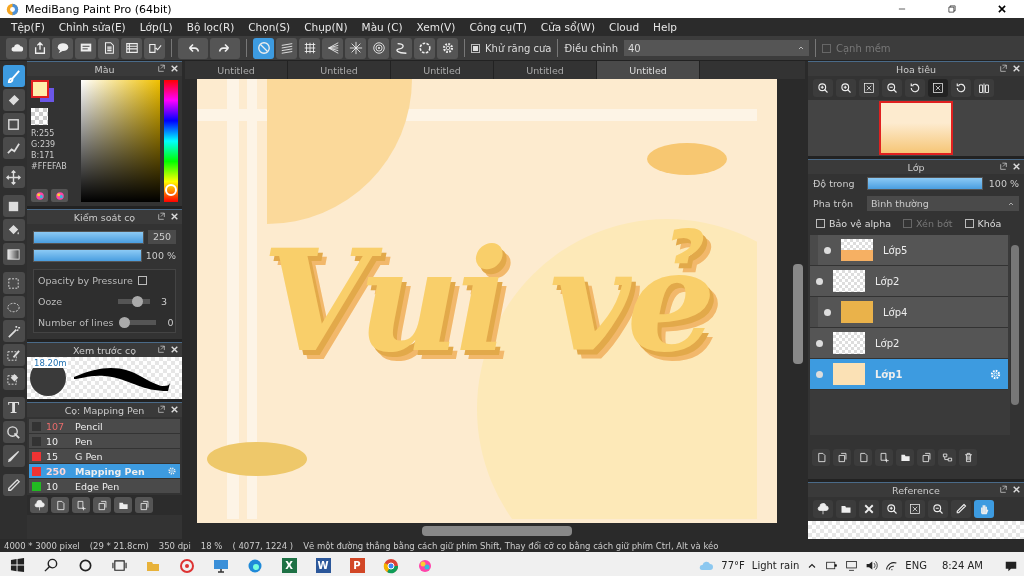 This screenshot has width=1024, height=576. Describe the element at coordinates (50, 363) in the screenshot. I see `brush-size-label: 18.20m` at that location.